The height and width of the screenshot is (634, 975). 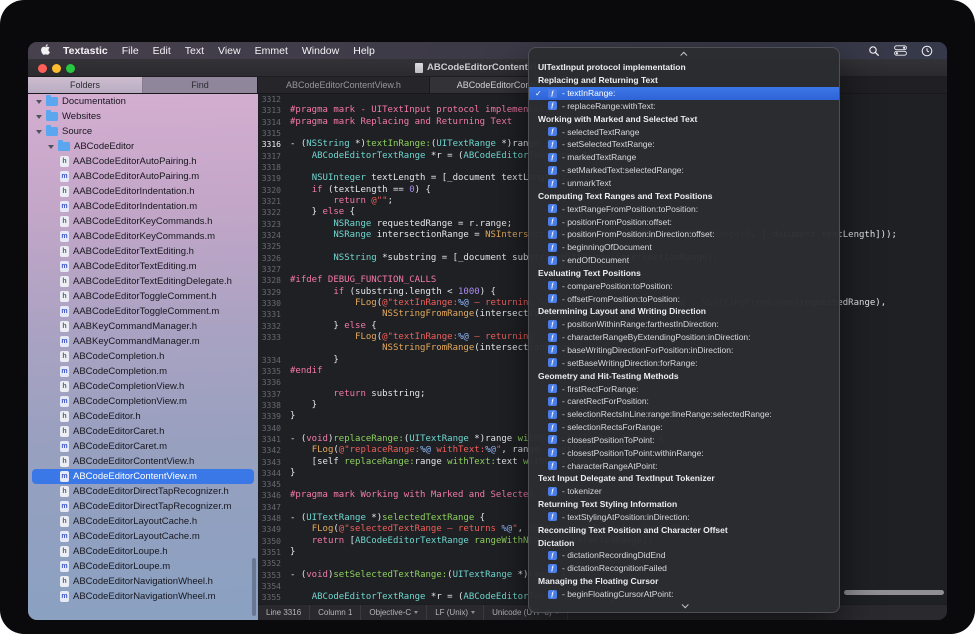 What do you see at coordinates (143, 506) in the screenshot?
I see `tree-file: m ABCodeEditorDirectTapRecognizer.m` at bounding box center [143, 506].